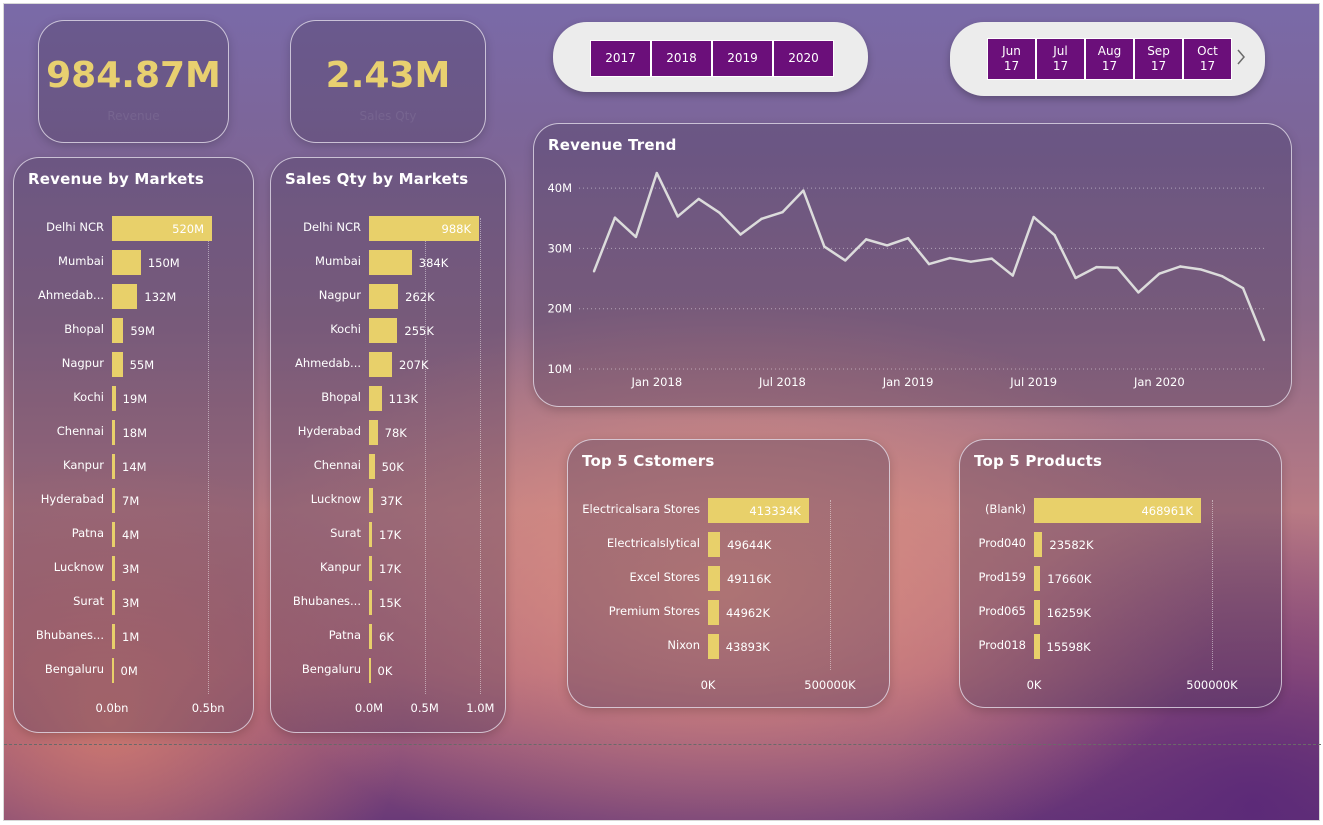 This screenshot has height=825, width=1323. What do you see at coordinates (135, 433) in the screenshot?
I see `data-label: 18M` at bounding box center [135, 433].